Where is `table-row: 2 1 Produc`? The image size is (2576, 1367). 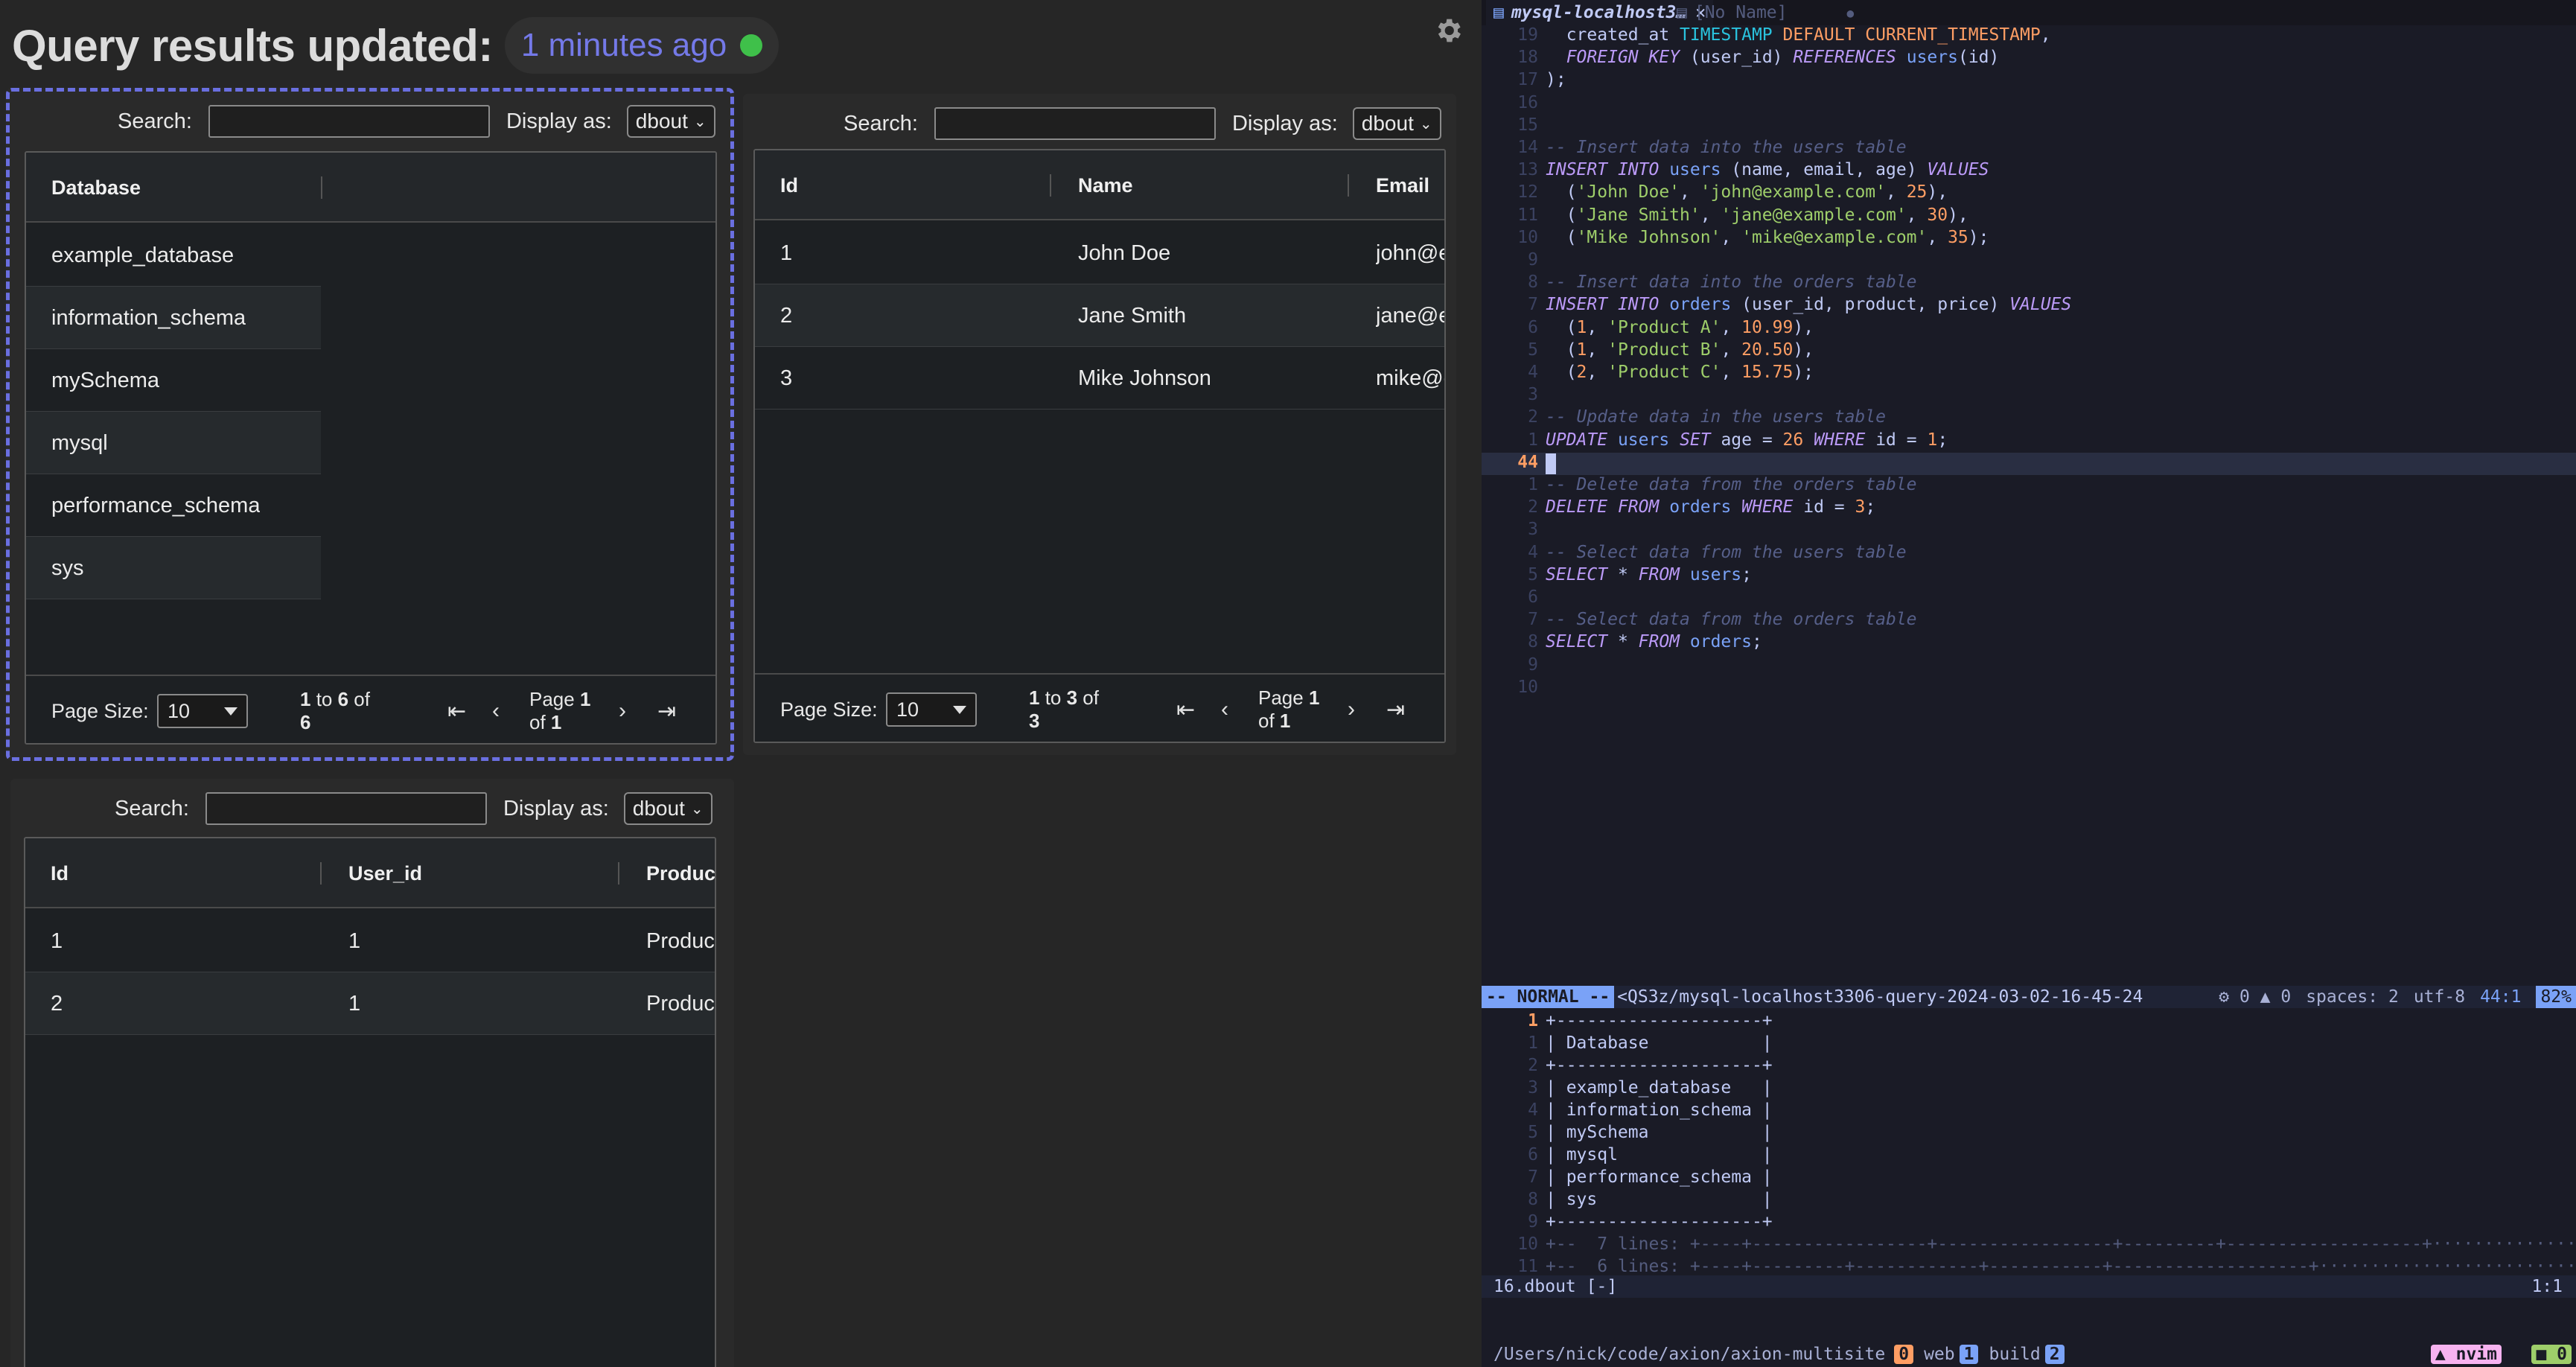
table-row: 2 1 Produc is located at coordinates (370, 1003).